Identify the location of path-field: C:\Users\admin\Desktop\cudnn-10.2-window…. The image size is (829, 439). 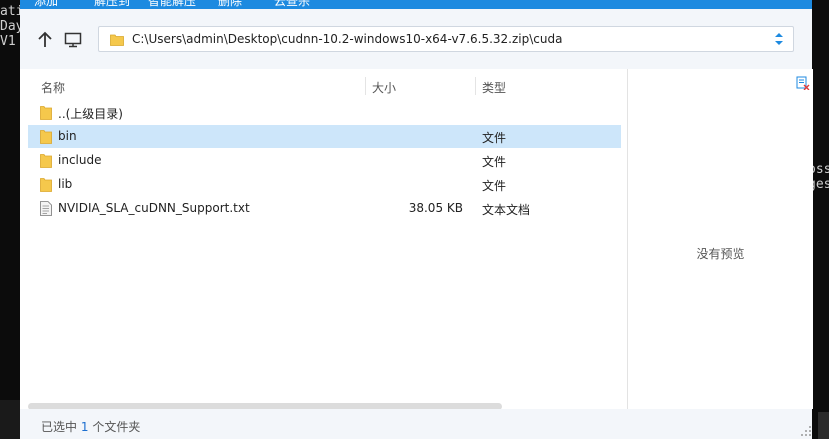
(446, 39).